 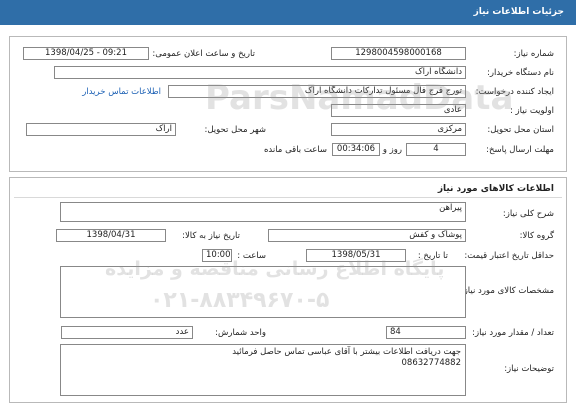 What do you see at coordinates (235, 130) in the screenshot?
I see `city-label: شهر محل تحویل:` at bounding box center [235, 130].